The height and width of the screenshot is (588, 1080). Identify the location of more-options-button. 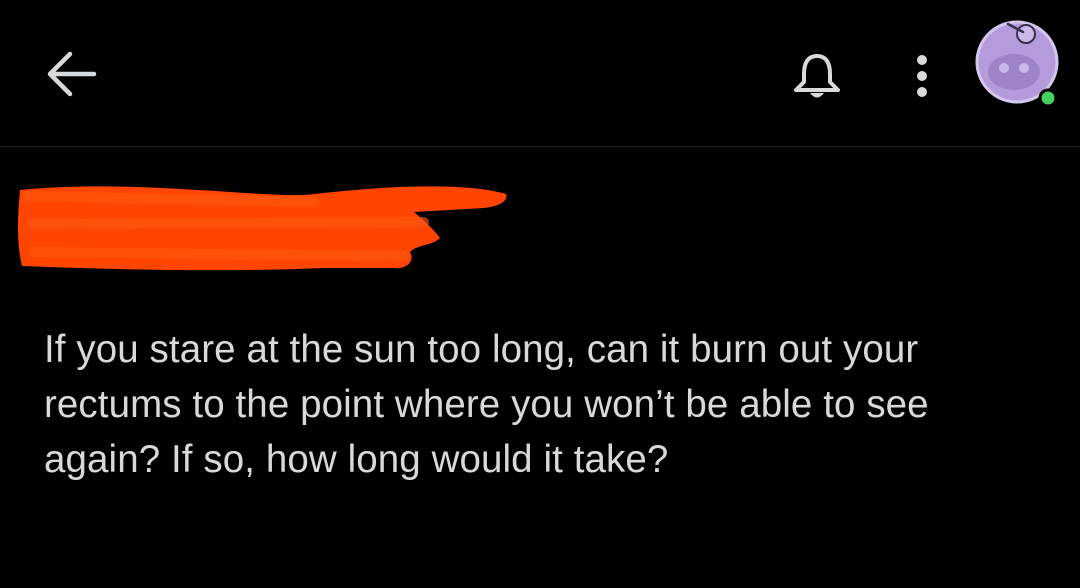
(922, 76).